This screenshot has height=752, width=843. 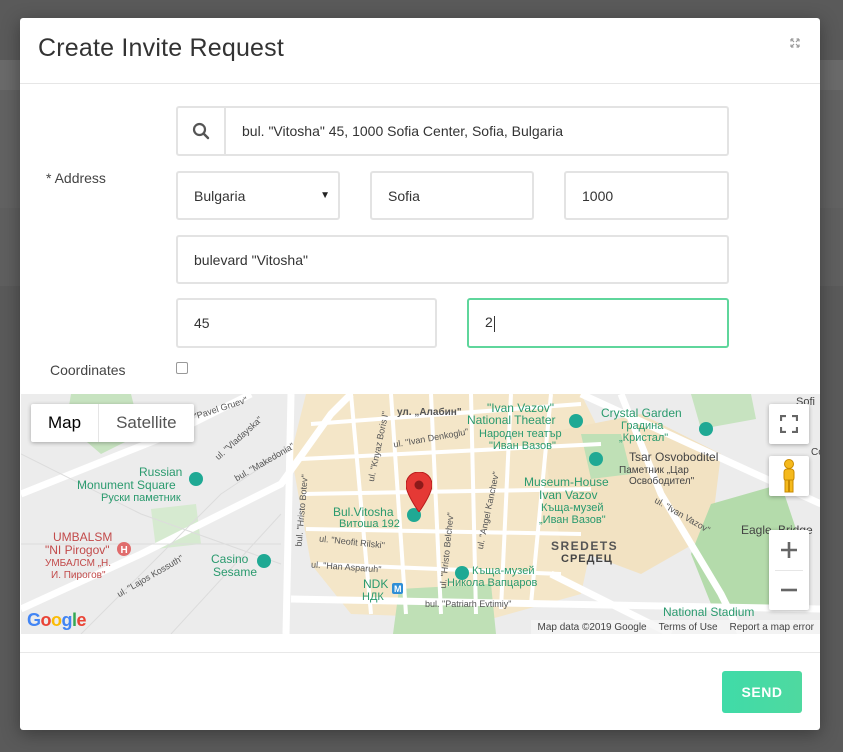 I want to click on coordinates-label: Coordinates, so click(x=88, y=370).